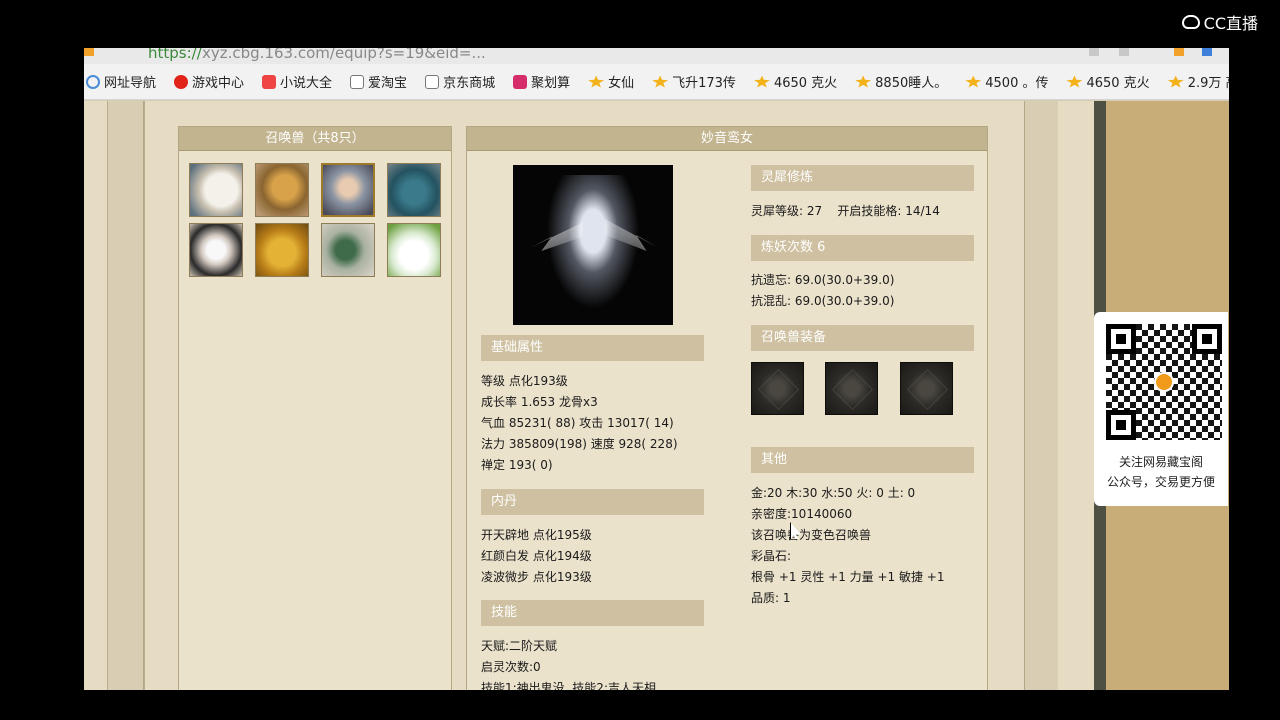 This screenshot has width=1280, height=720. I want to click on bookmark-item: 飞升173传, so click(694, 81).